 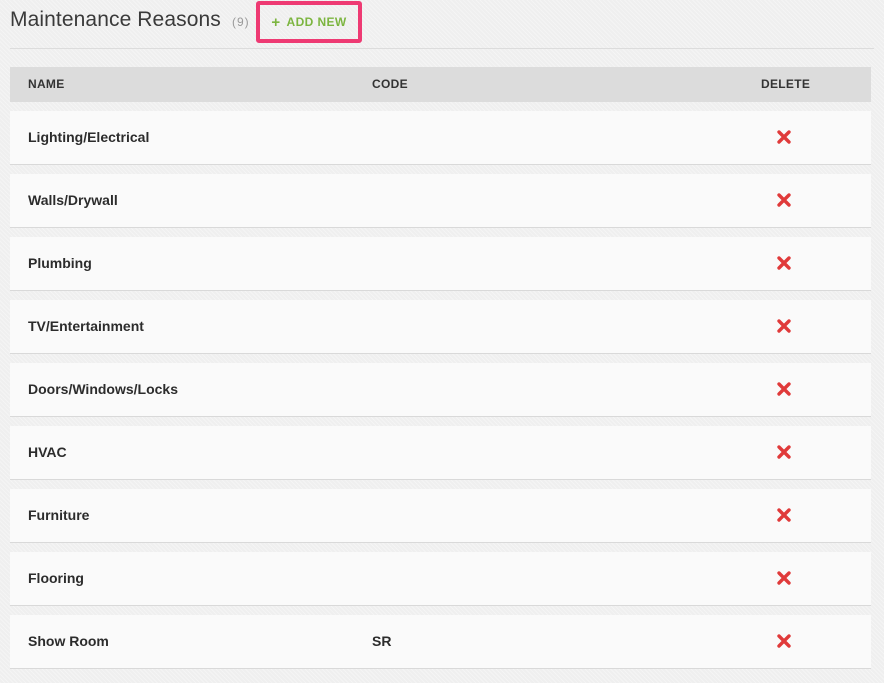 What do you see at coordinates (390, 84) in the screenshot?
I see `column-header-code: CODE` at bounding box center [390, 84].